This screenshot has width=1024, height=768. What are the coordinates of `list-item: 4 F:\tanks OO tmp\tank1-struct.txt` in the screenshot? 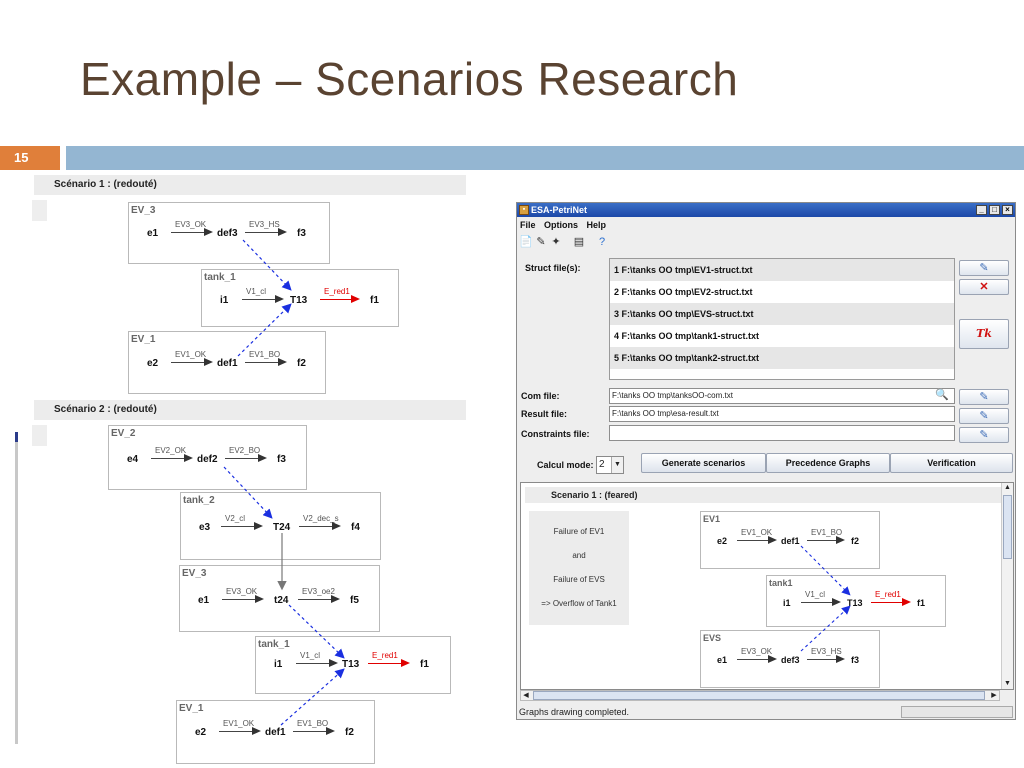 It's located at (782, 336).